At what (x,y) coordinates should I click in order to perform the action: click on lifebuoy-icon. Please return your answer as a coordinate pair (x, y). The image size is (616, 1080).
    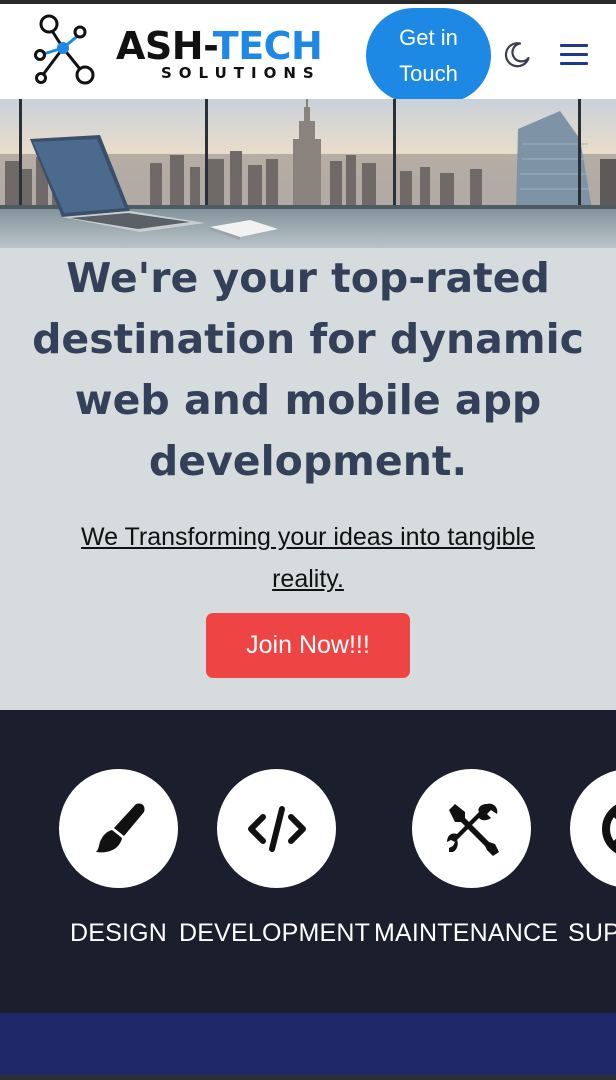
    Looking at the image, I should click on (608, 828).